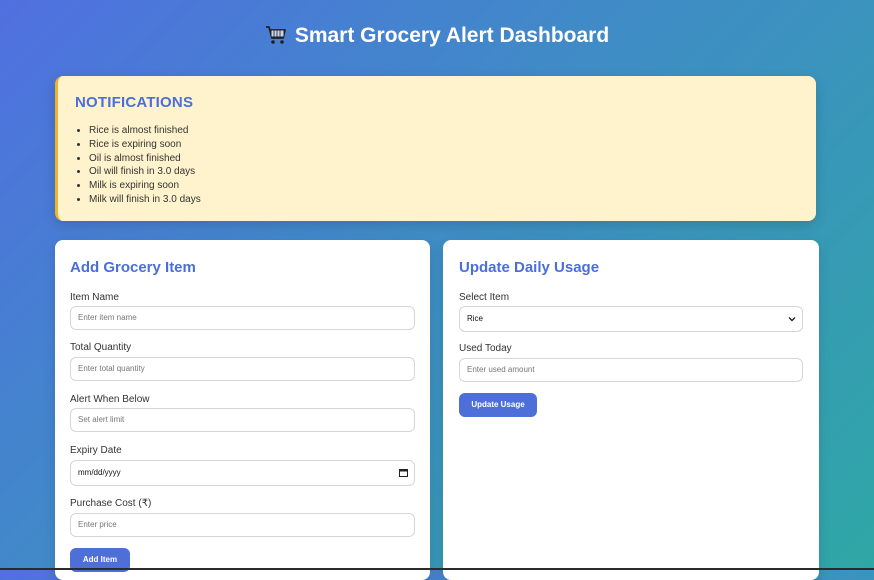 This screenshot has width=874, height=580. Describe the element at coordinates (276, 38) in the screenshot. I see `shopping-cart-icon` at that location.